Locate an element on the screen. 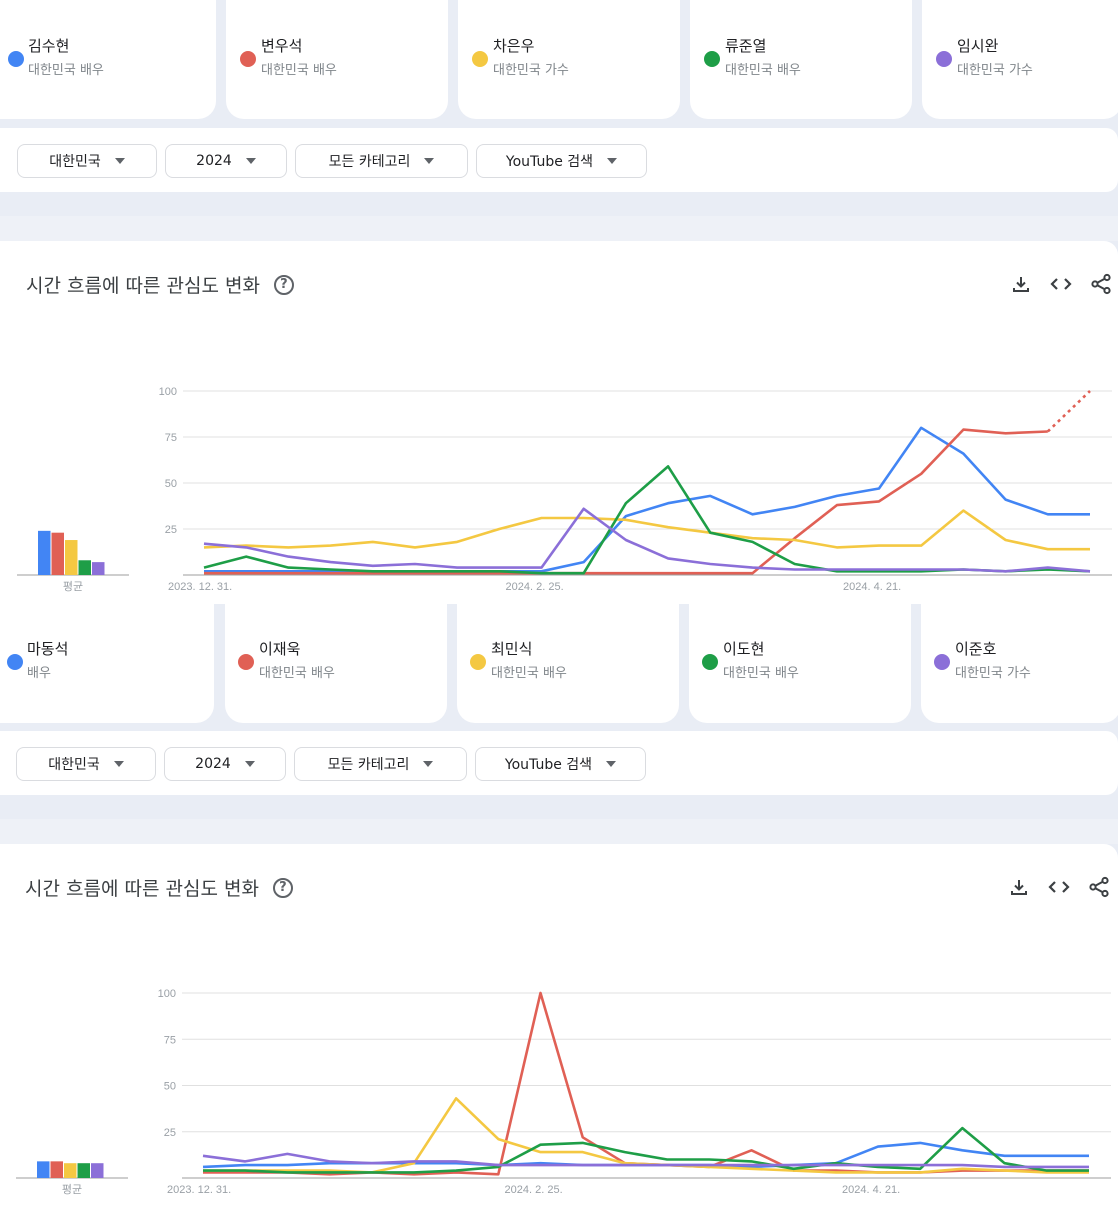  term-name: 임시완 is located at coordinates (978, 46).